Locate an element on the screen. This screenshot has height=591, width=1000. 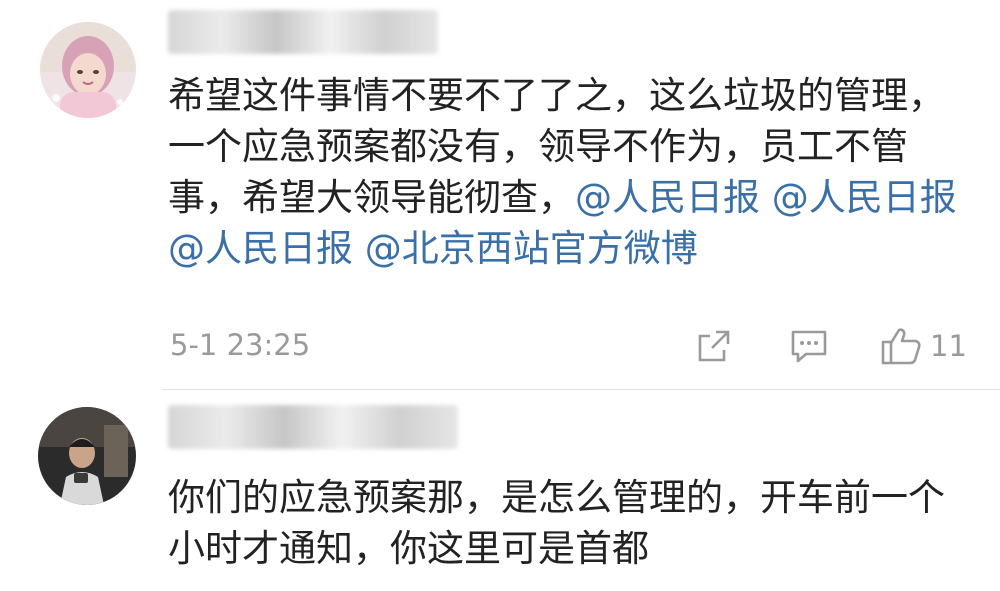
like-button: 11 is located at coordinates (923, 346).